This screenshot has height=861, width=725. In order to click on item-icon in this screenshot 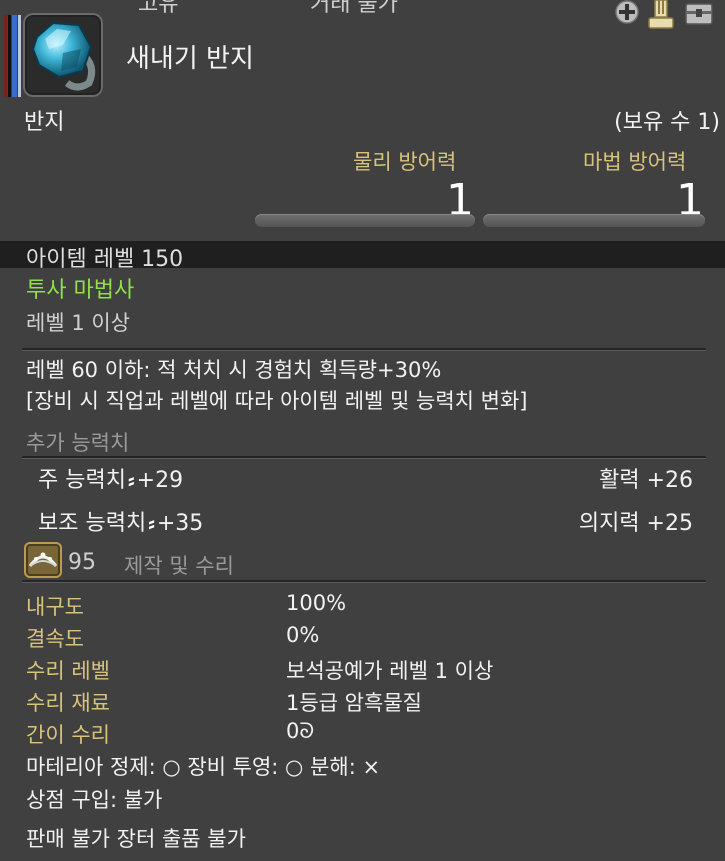, I will do `click(63, 55)`.